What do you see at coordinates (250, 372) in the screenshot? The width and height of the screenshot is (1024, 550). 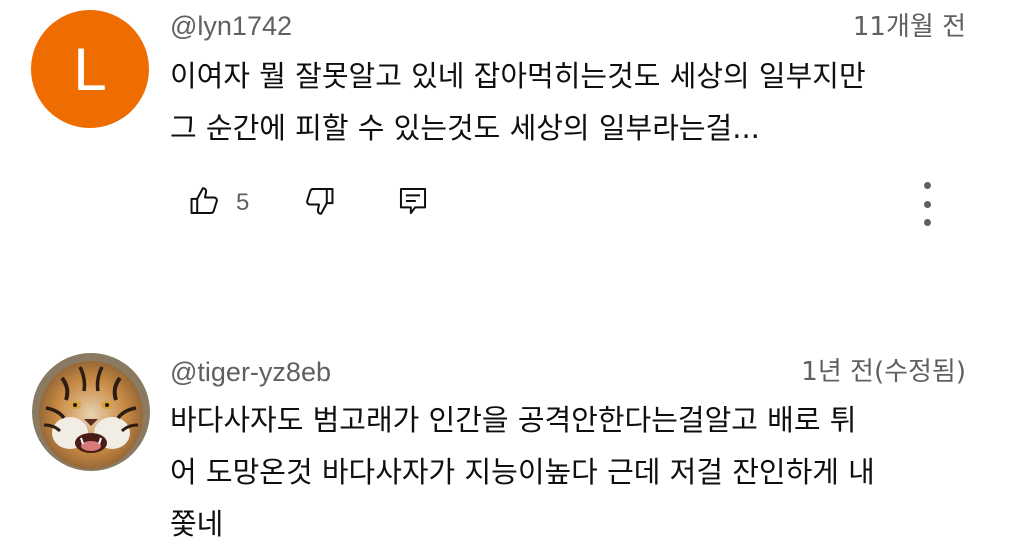 I see `comment-author: @tiger-yz8eb` at bounding box center [250, 372].